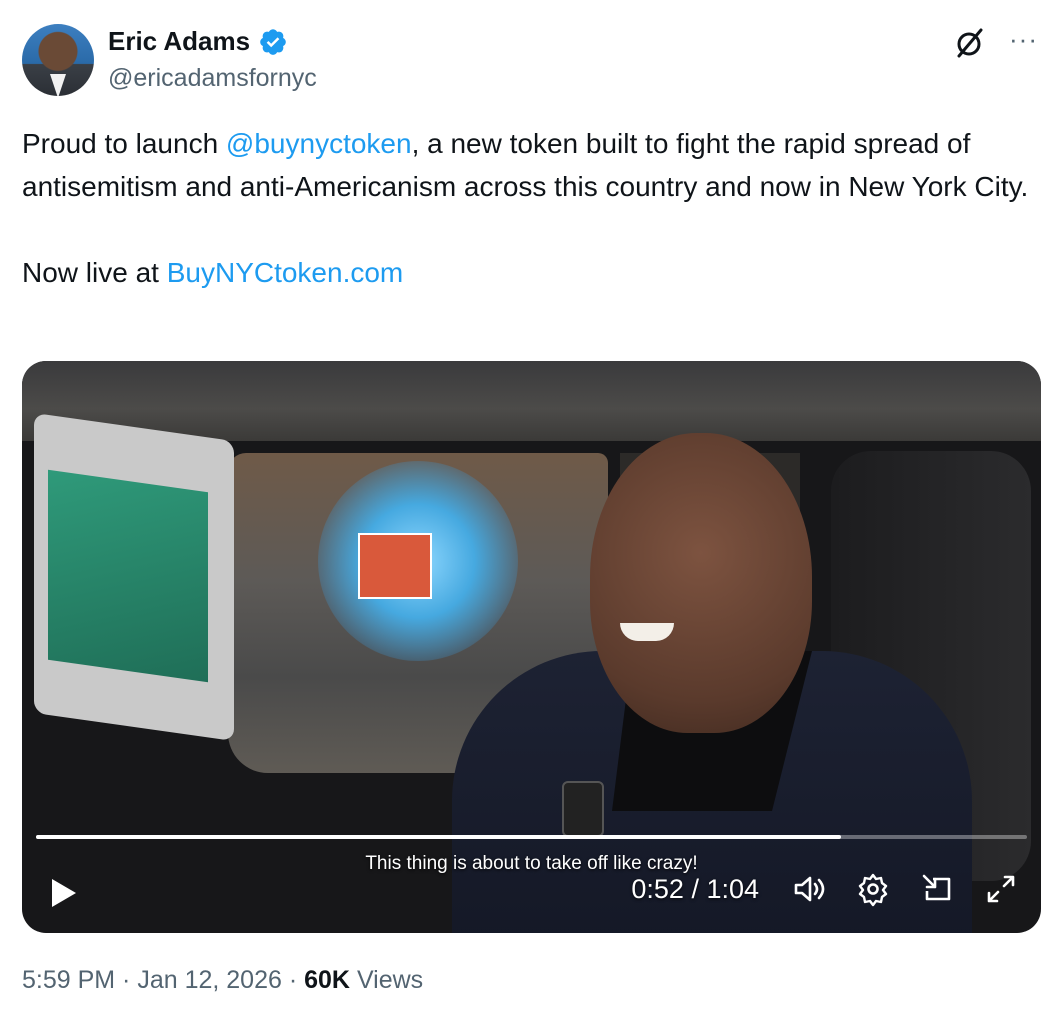 The height and width of the screenshot is (1010, 1058). Describe the element at coordinates (58, 60) in the screenshot. I see `avatar` at that location.